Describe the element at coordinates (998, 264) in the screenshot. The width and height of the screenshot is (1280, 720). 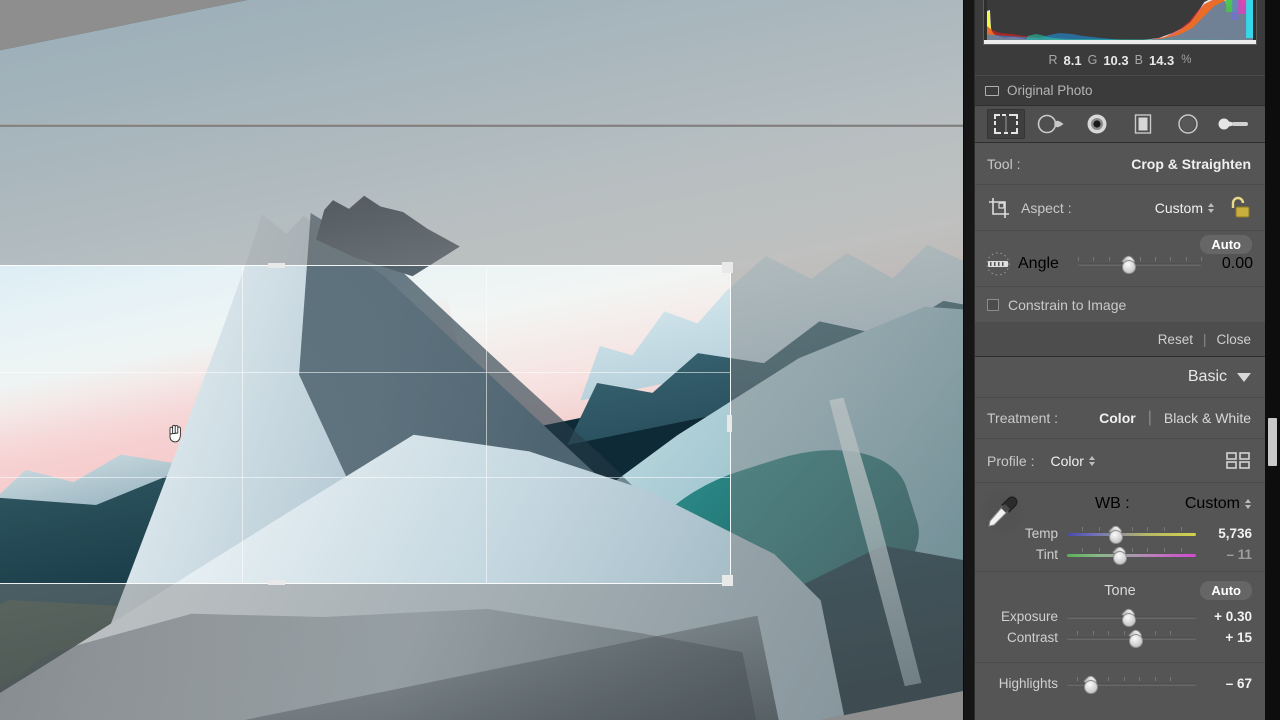
I see `straighten-icon` at that location.